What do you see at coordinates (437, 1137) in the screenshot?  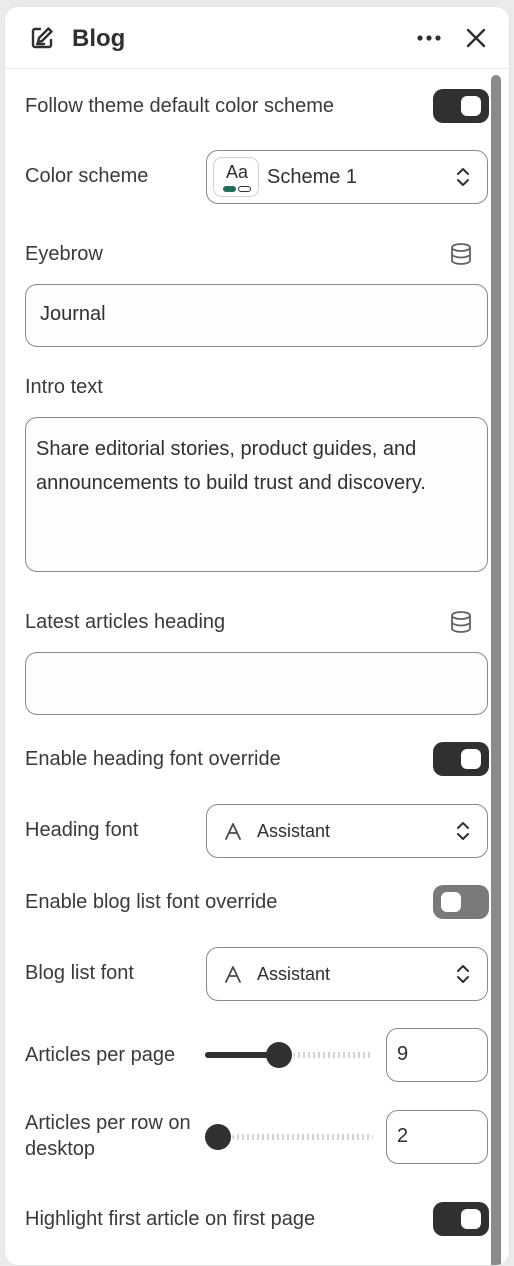 I see `articles-per-row-input: 2` at bounding box center [437, 1137].